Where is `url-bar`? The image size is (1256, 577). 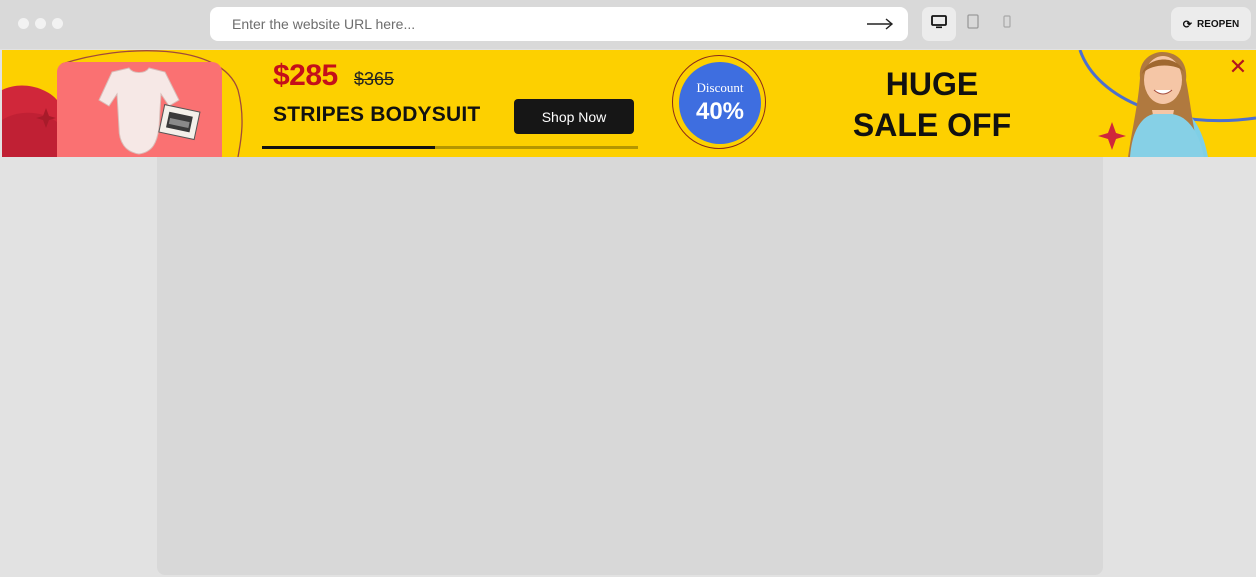
url-bar is located at coordinates (559, 24).